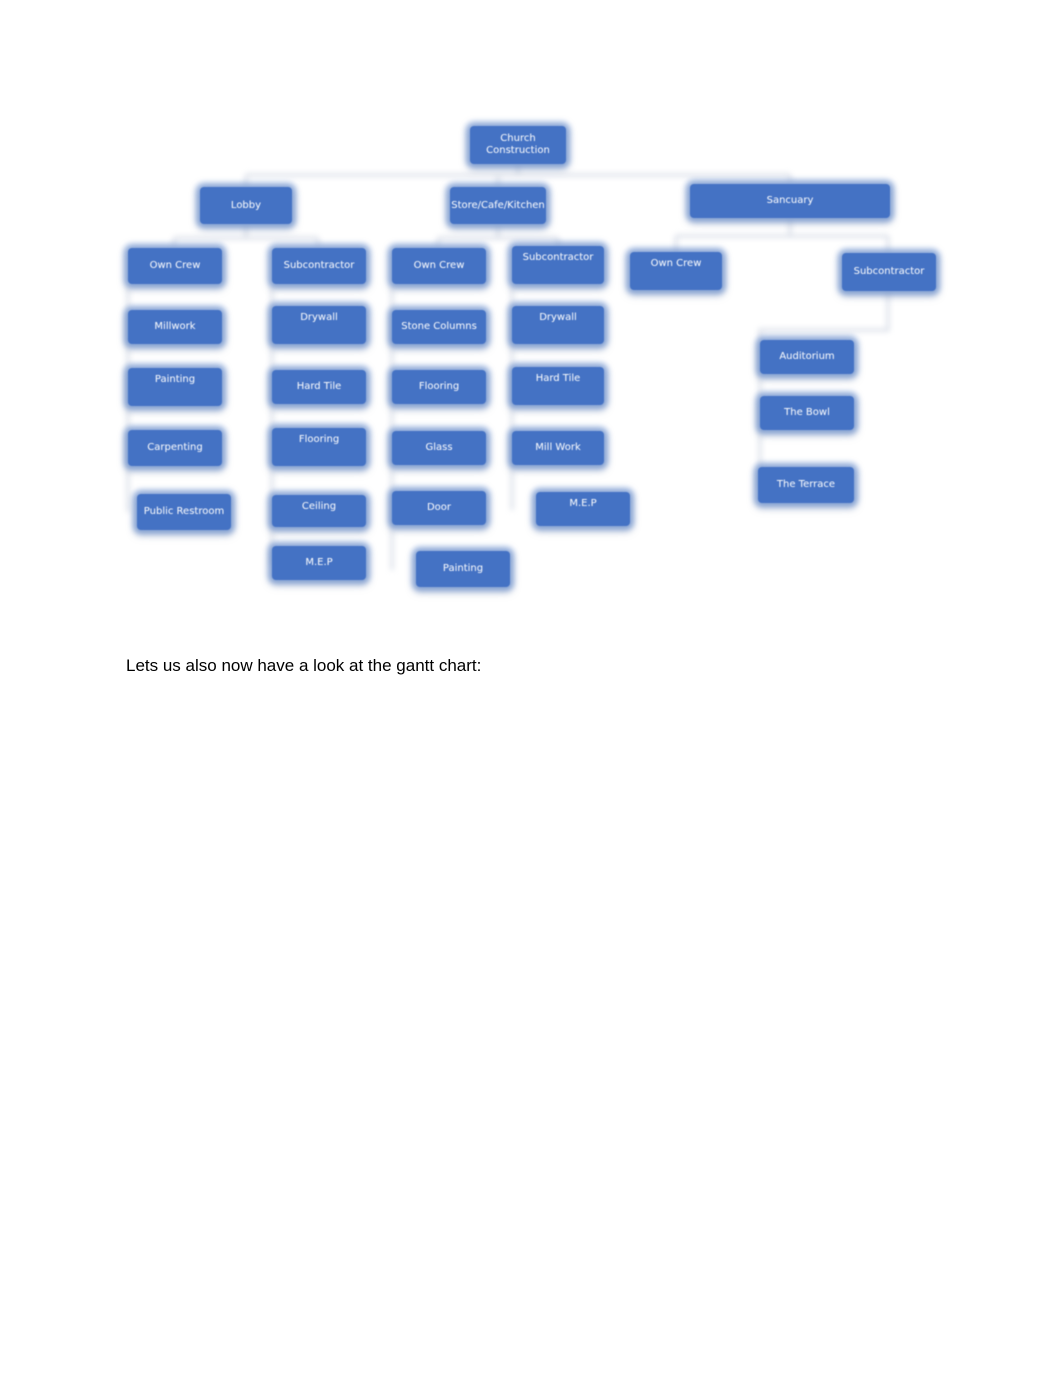 The image size is (1062, 1376). I want to click on node-millwork: Millwork, so click(175, 327).